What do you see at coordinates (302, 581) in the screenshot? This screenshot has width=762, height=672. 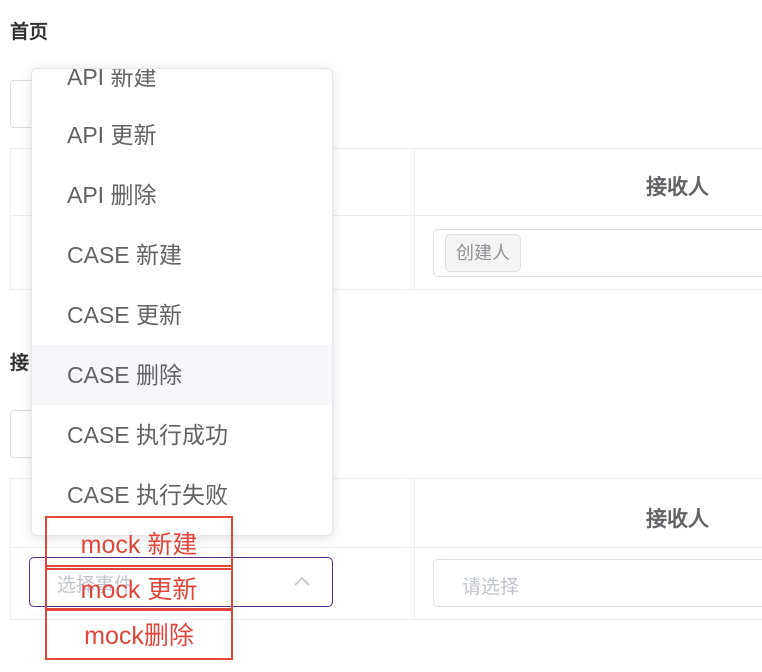 I see `chevron-up-icon` at bounding box center [302, 581].